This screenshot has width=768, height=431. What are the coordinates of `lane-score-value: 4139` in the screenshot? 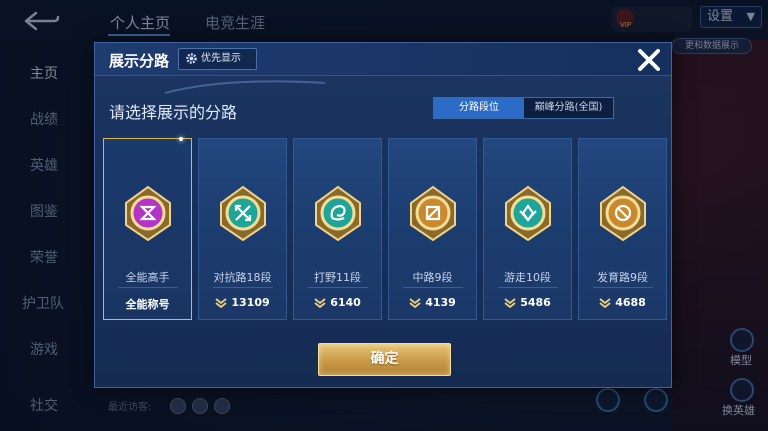 It's located at (440, 302).